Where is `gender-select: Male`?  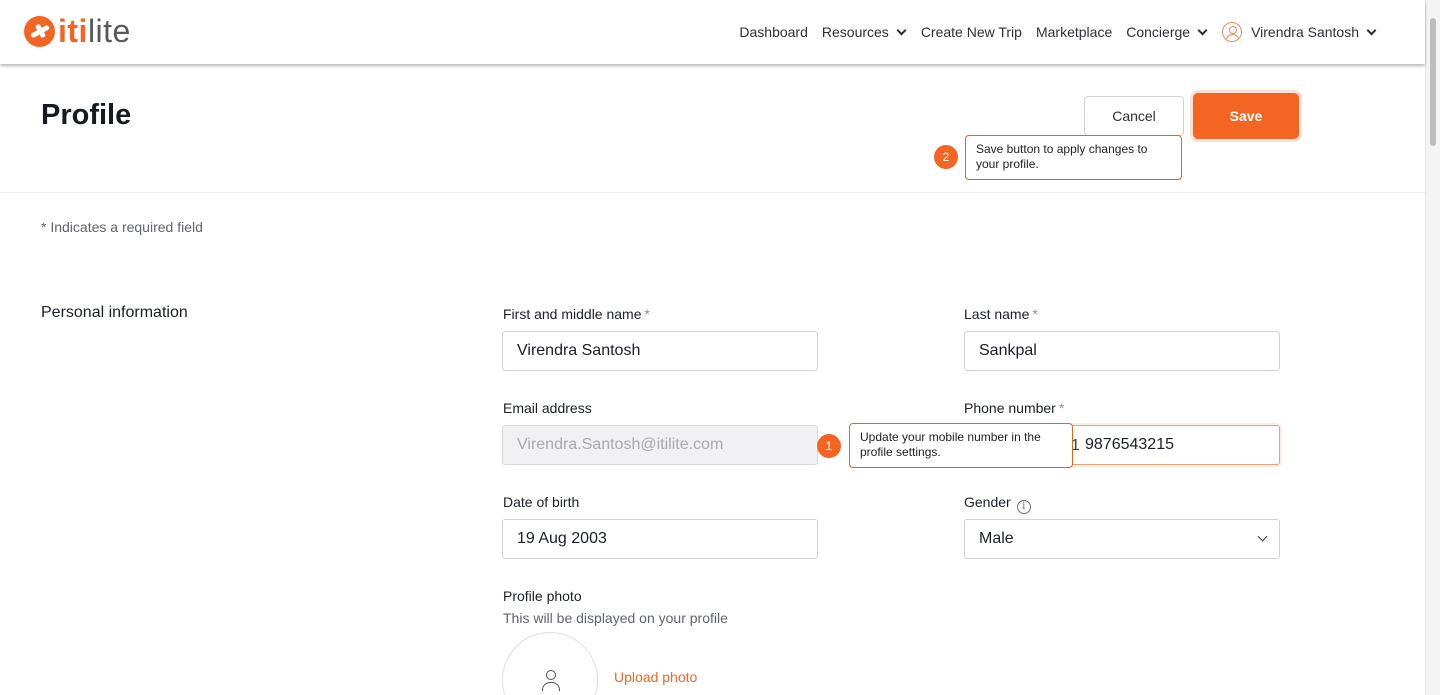 gender-select: Male is located at coordinates (1122, 539).